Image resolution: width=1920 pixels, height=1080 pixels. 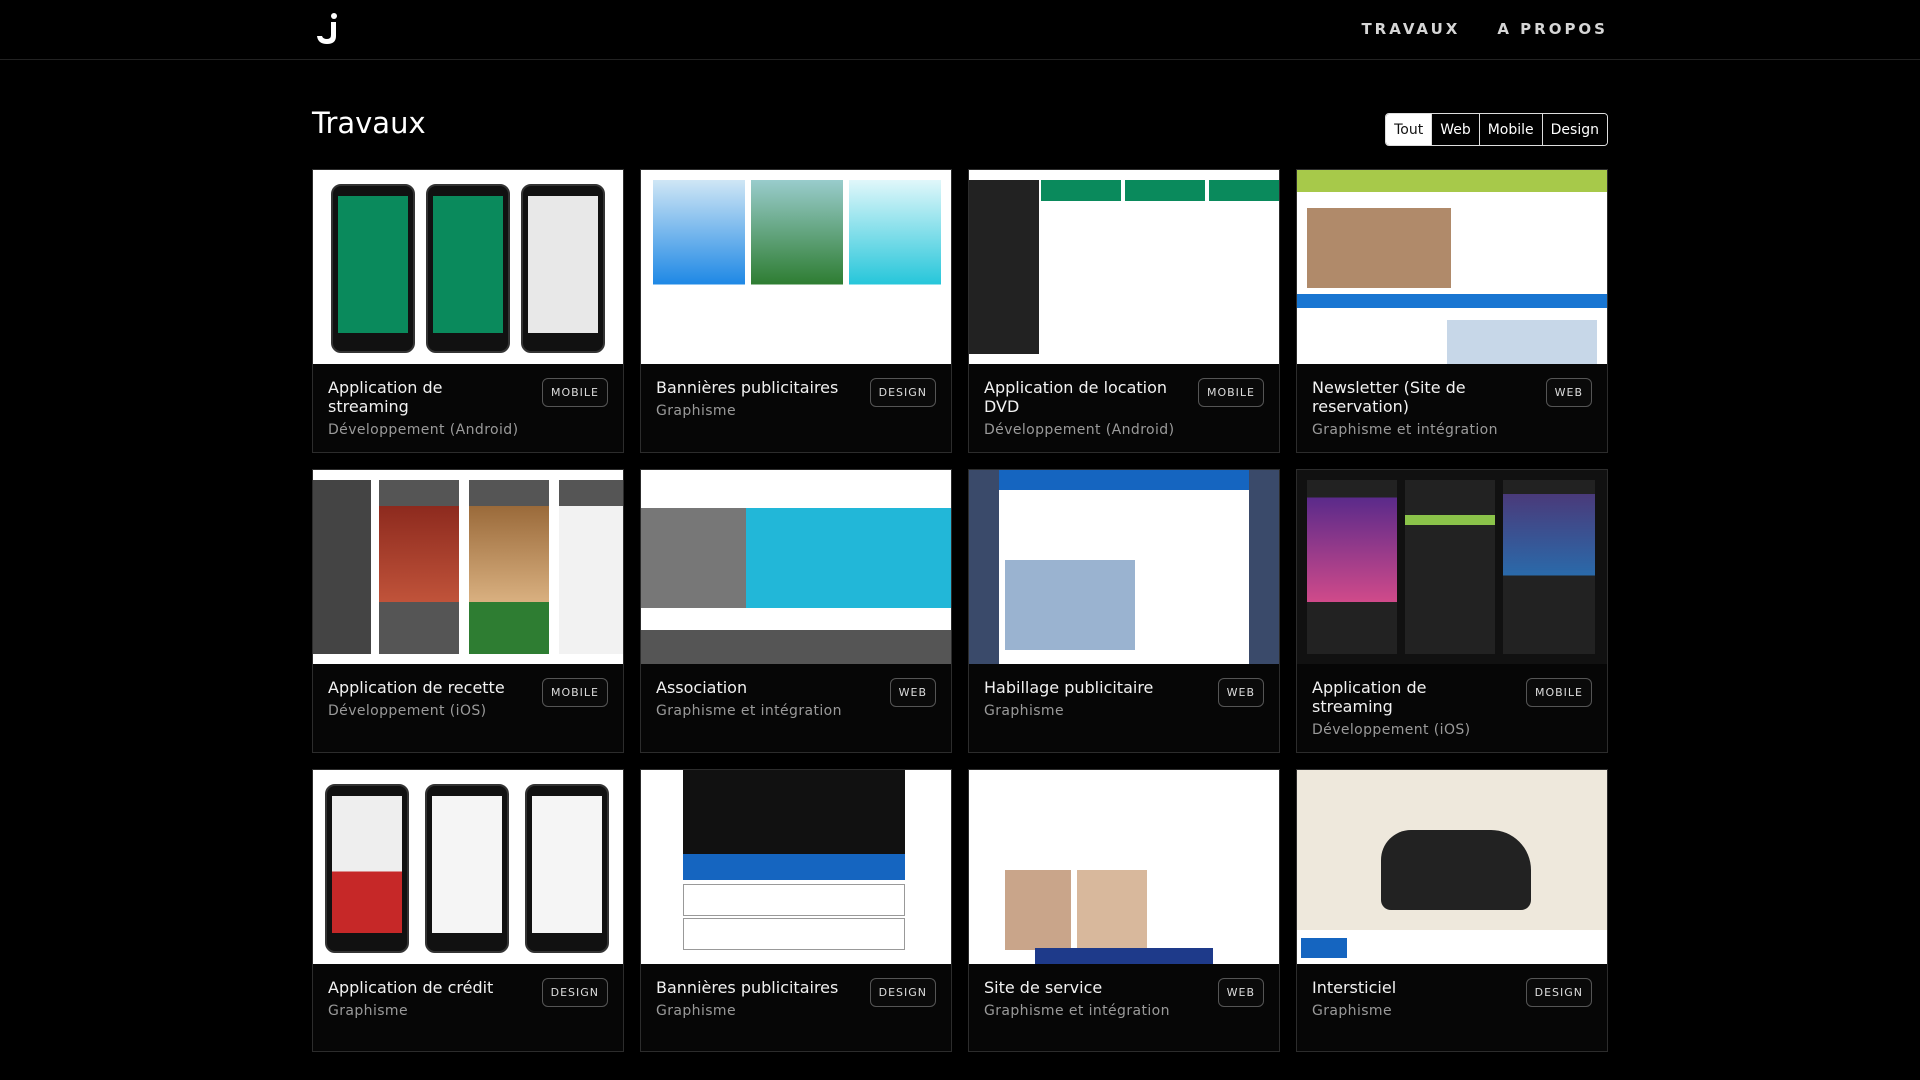 What do you see at coordinates (1455, 129) in the screenshot?
I see `filter-web-button: Web` at bounding box center [1455, 129].